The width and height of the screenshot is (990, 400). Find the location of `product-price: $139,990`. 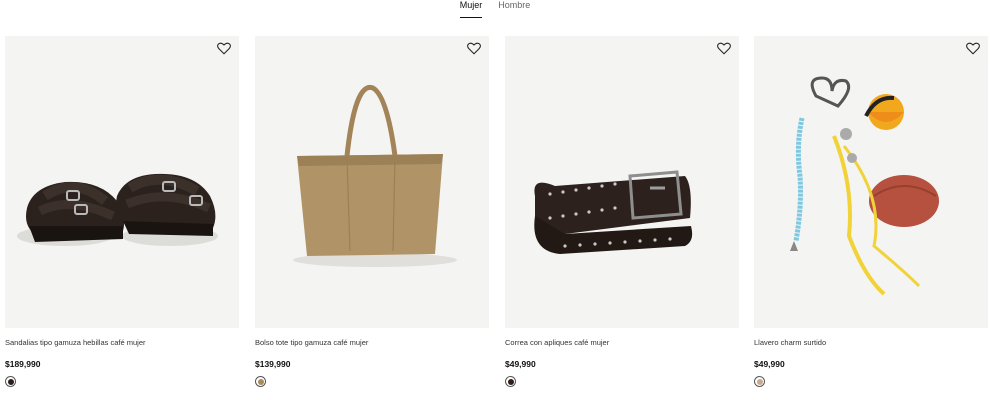

product-price: $139,990 is located at coordinates (273, 364).